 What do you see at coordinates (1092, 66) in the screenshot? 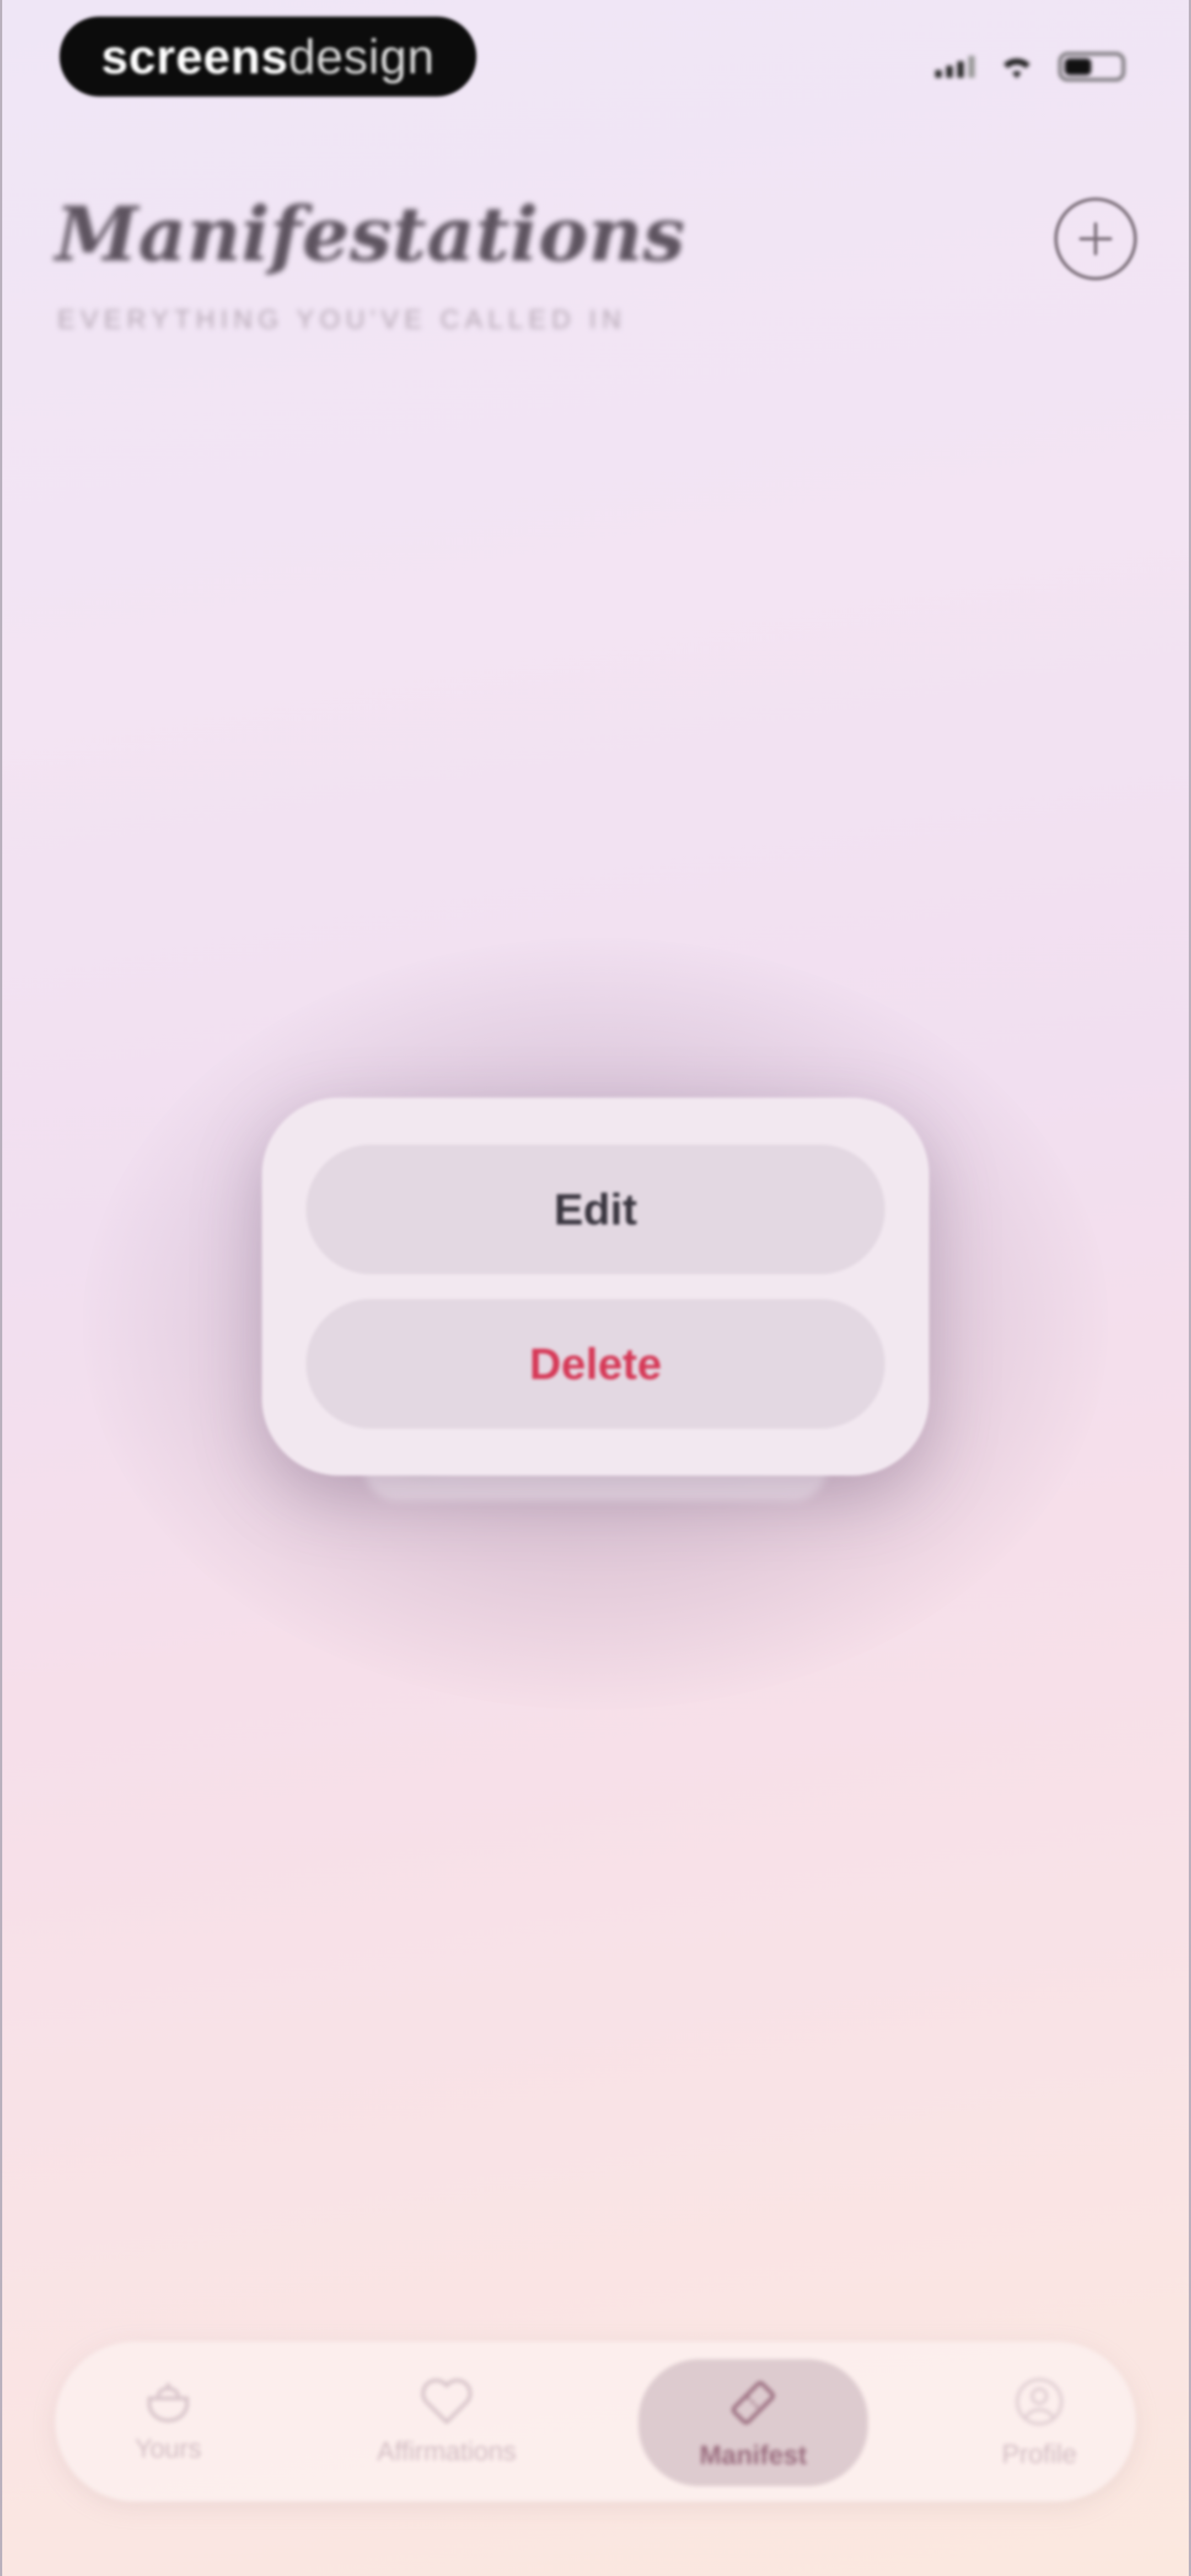
I see `battery-icon` at bounding box center [1092, 66].